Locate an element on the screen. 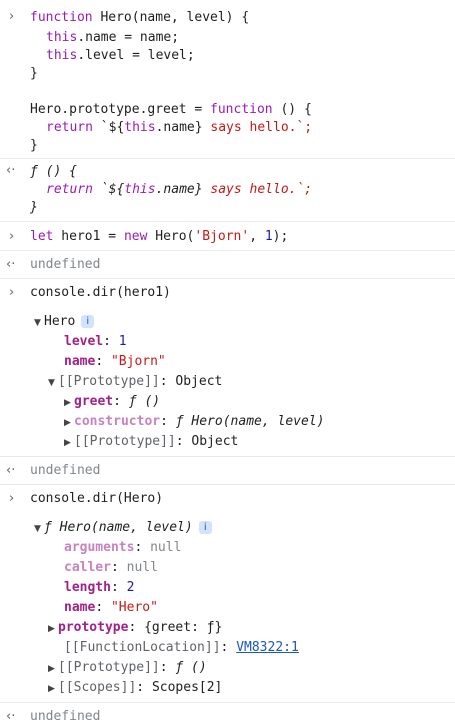 The height and width of the screenshot is (727, 455). property-value: Object is located at coordinates (199, 381).